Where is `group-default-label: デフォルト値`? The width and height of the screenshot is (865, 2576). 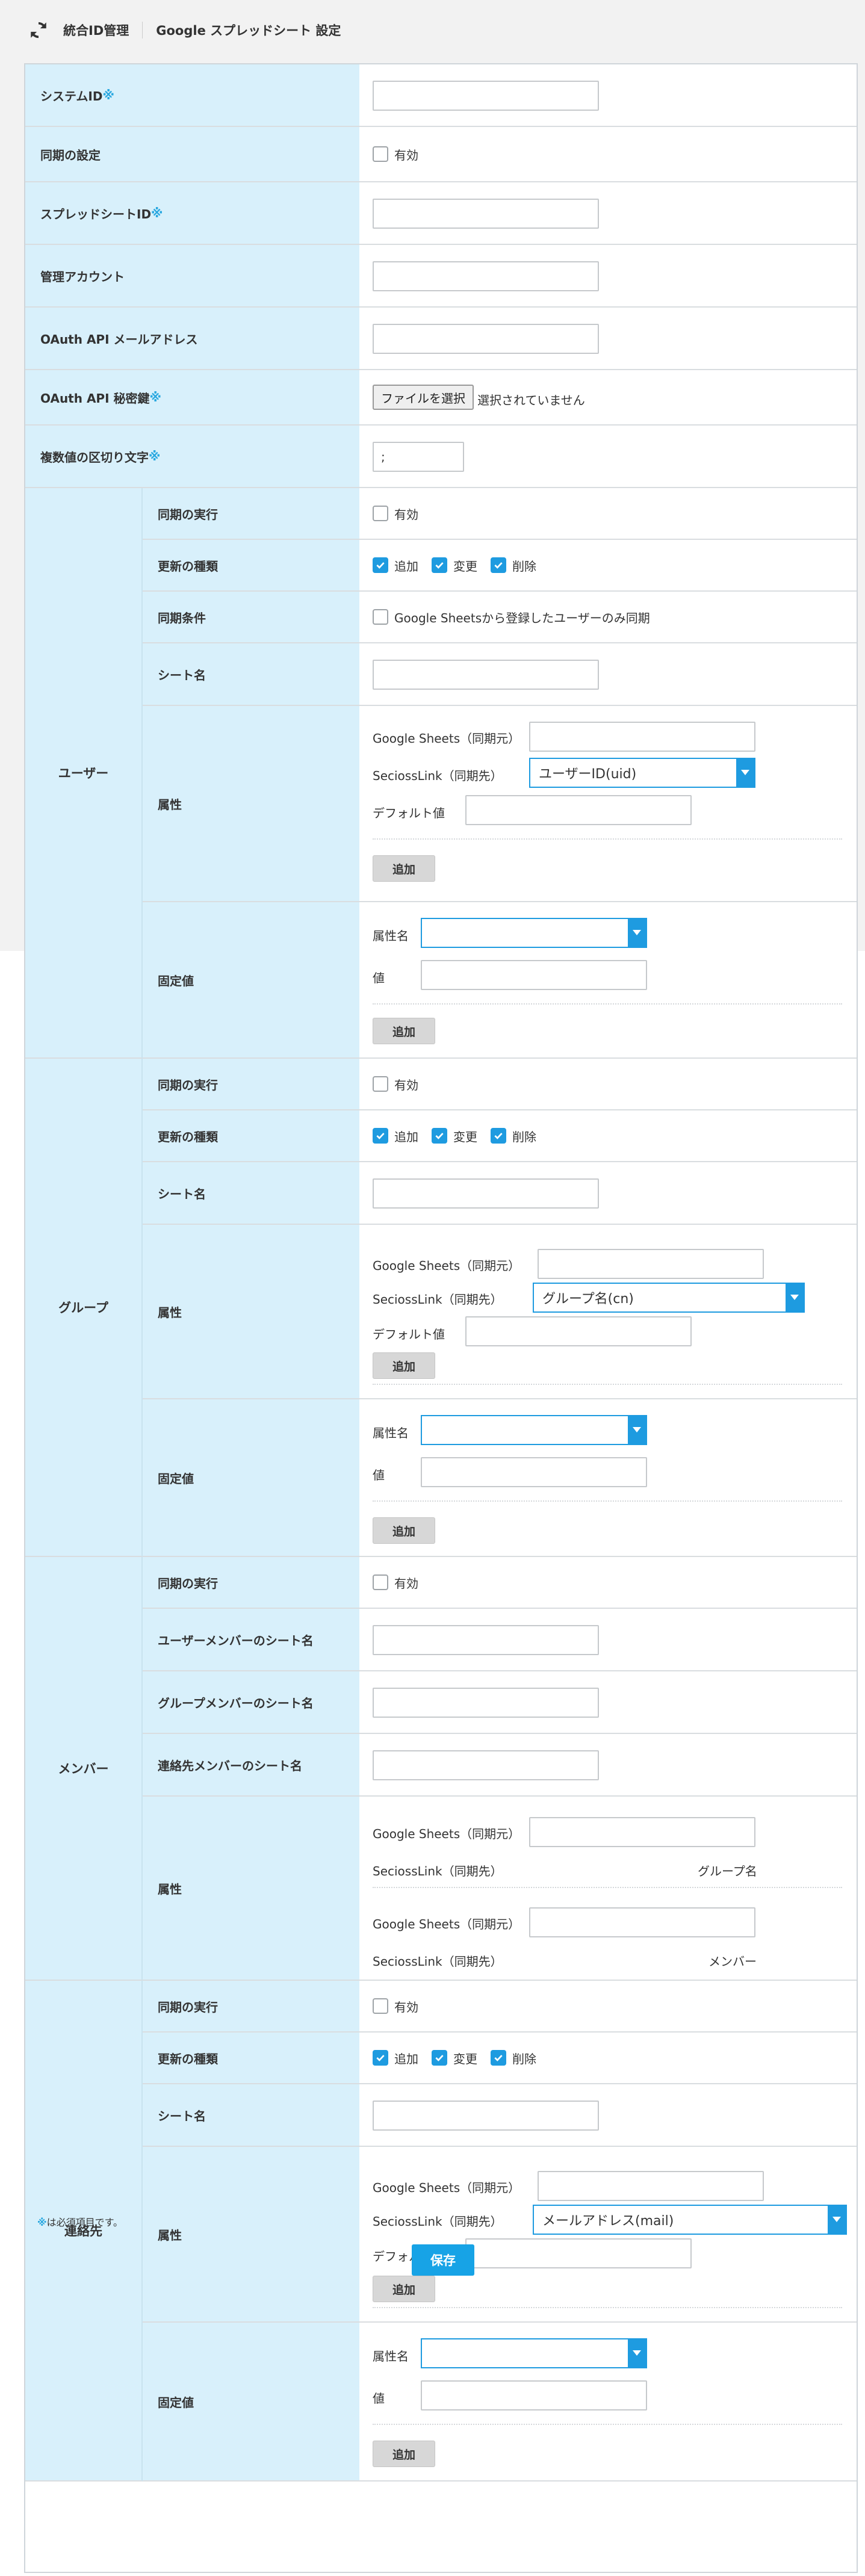 group-default-label: デフォルト値 is located at coordinates (409, 1335).